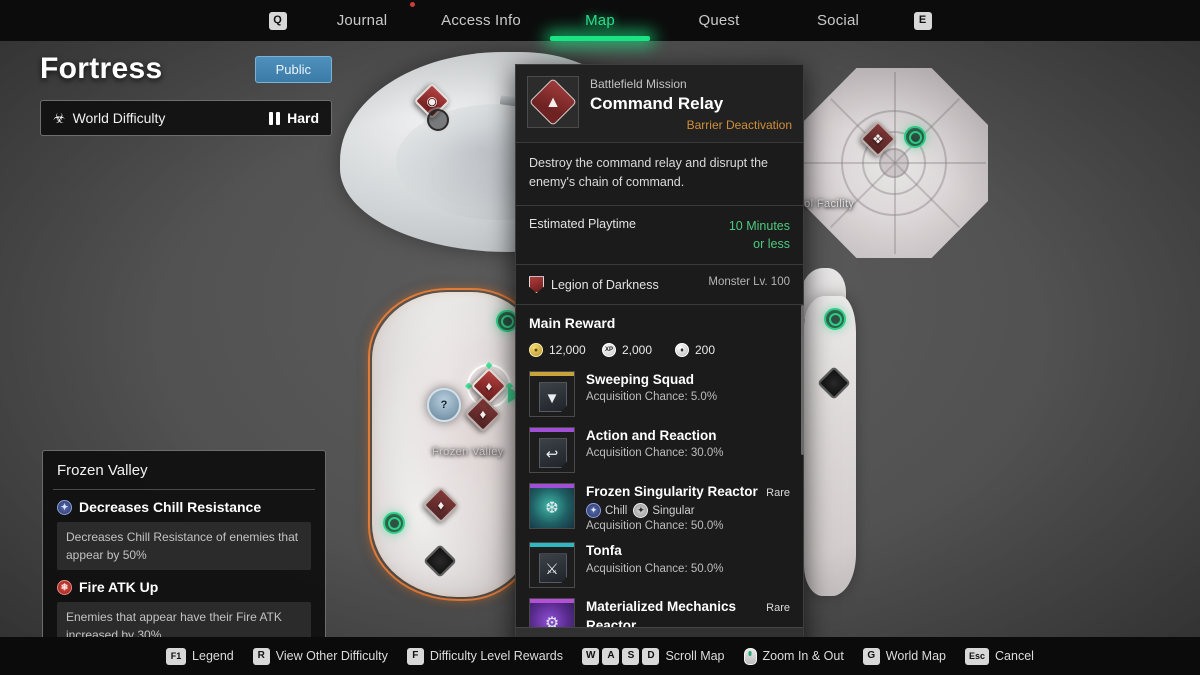 This screenshot has height=675, width=1200. Describe the element at coordinates (277, 20) in the screenshot. I see `nav-prev-key: Q` at that location.